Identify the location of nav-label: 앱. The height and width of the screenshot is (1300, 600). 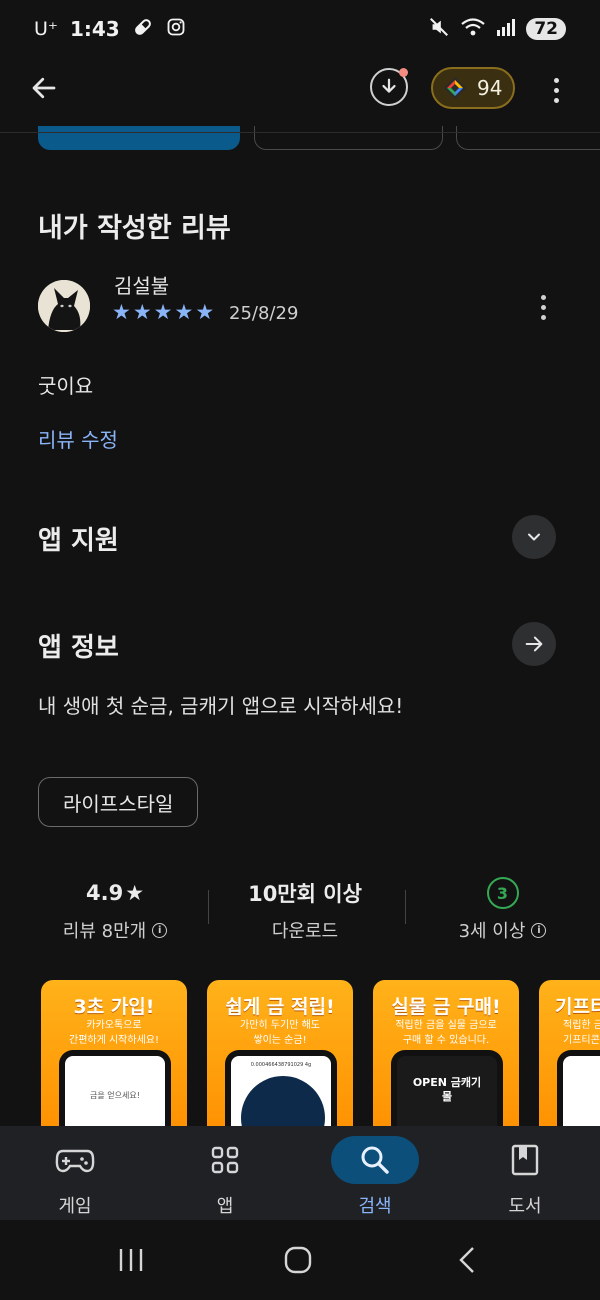
(225, 1206).